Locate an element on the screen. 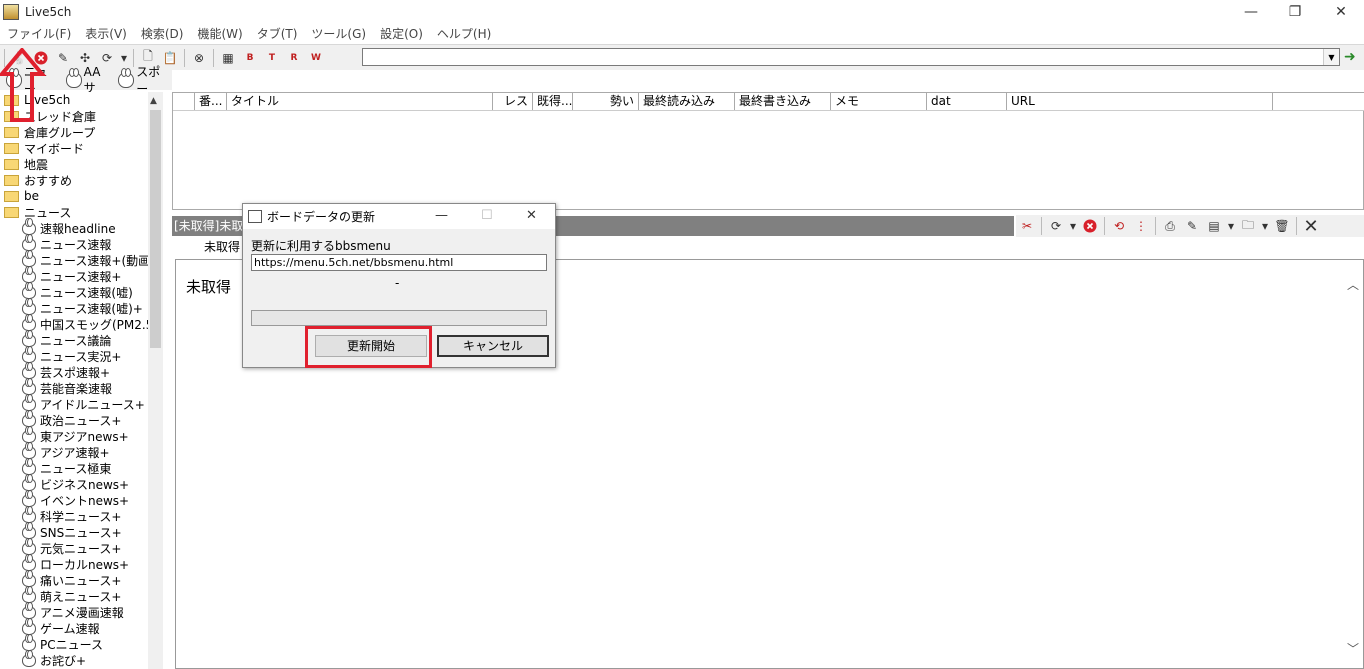  tree-board-item: ゲーム速報 is located at coordinates (81, 626).